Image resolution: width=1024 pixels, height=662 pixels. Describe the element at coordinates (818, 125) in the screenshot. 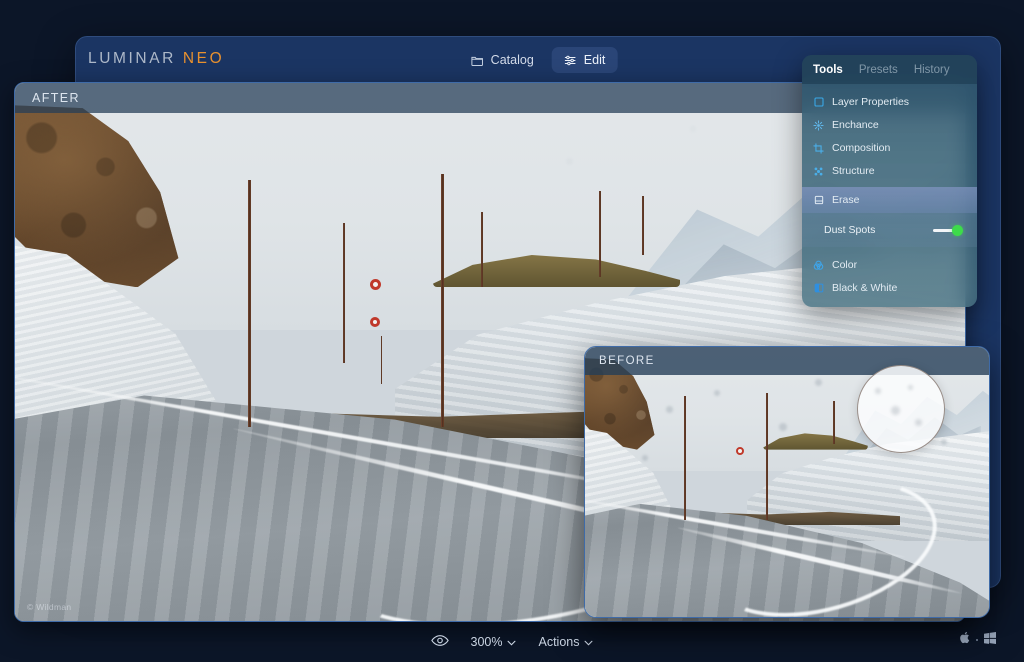

I see `sparkle-icon` at that location.